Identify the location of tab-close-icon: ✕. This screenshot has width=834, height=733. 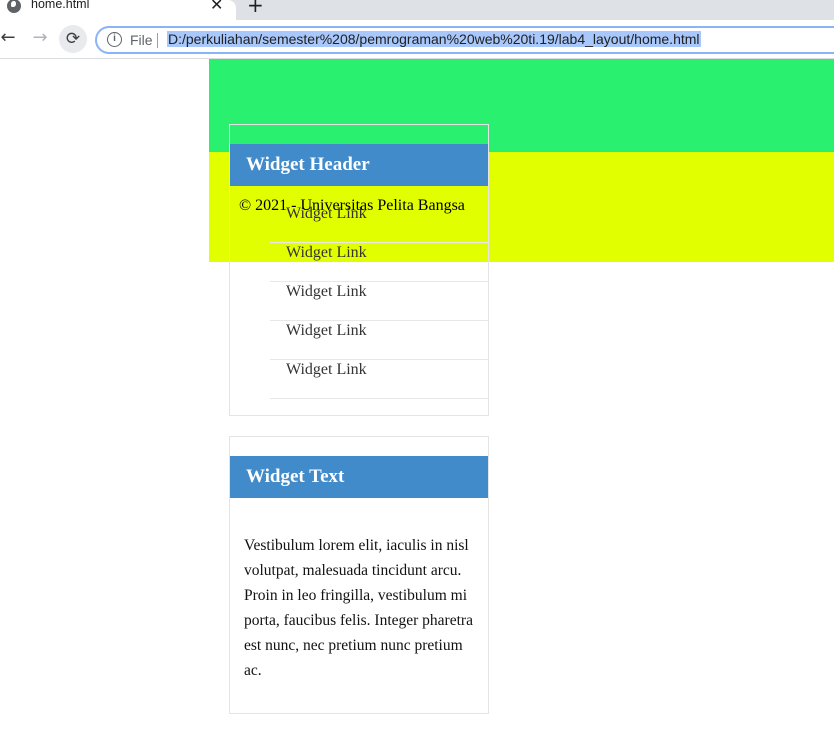
(216, 7).